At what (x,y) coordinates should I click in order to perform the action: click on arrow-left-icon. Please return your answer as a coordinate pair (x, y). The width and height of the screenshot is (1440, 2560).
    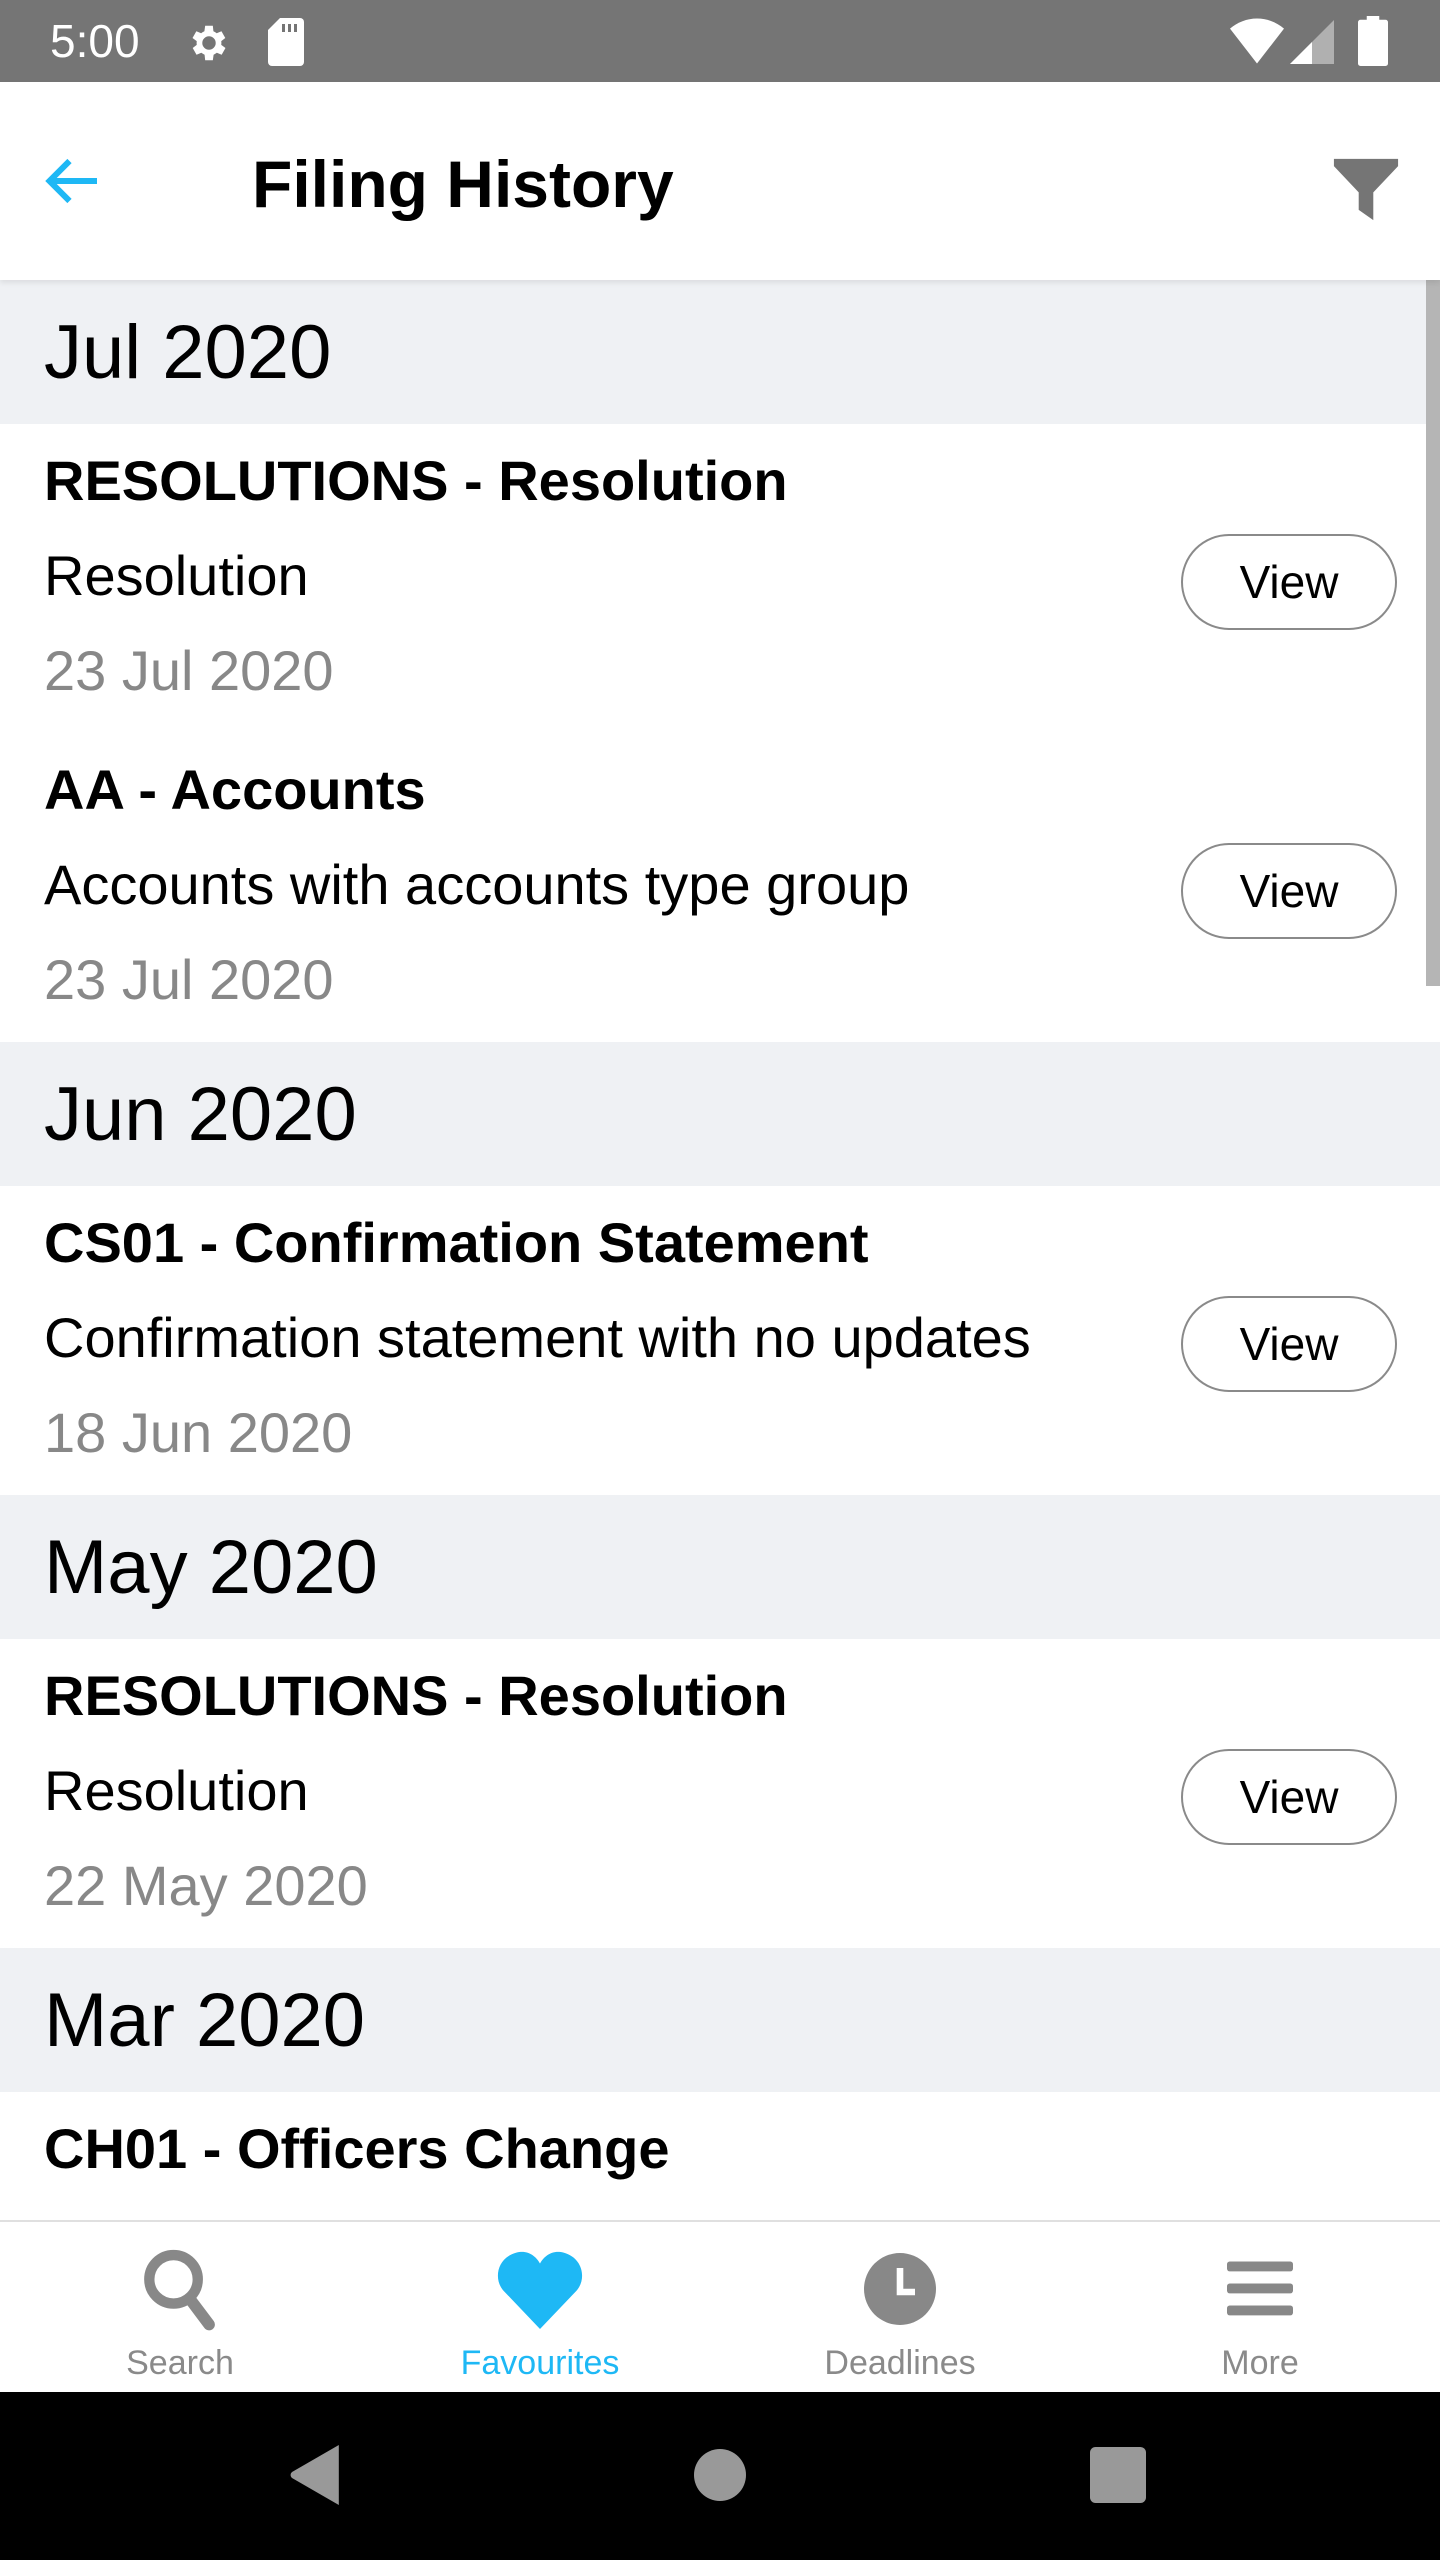
    Looking at the image, I should click on (72, 183).